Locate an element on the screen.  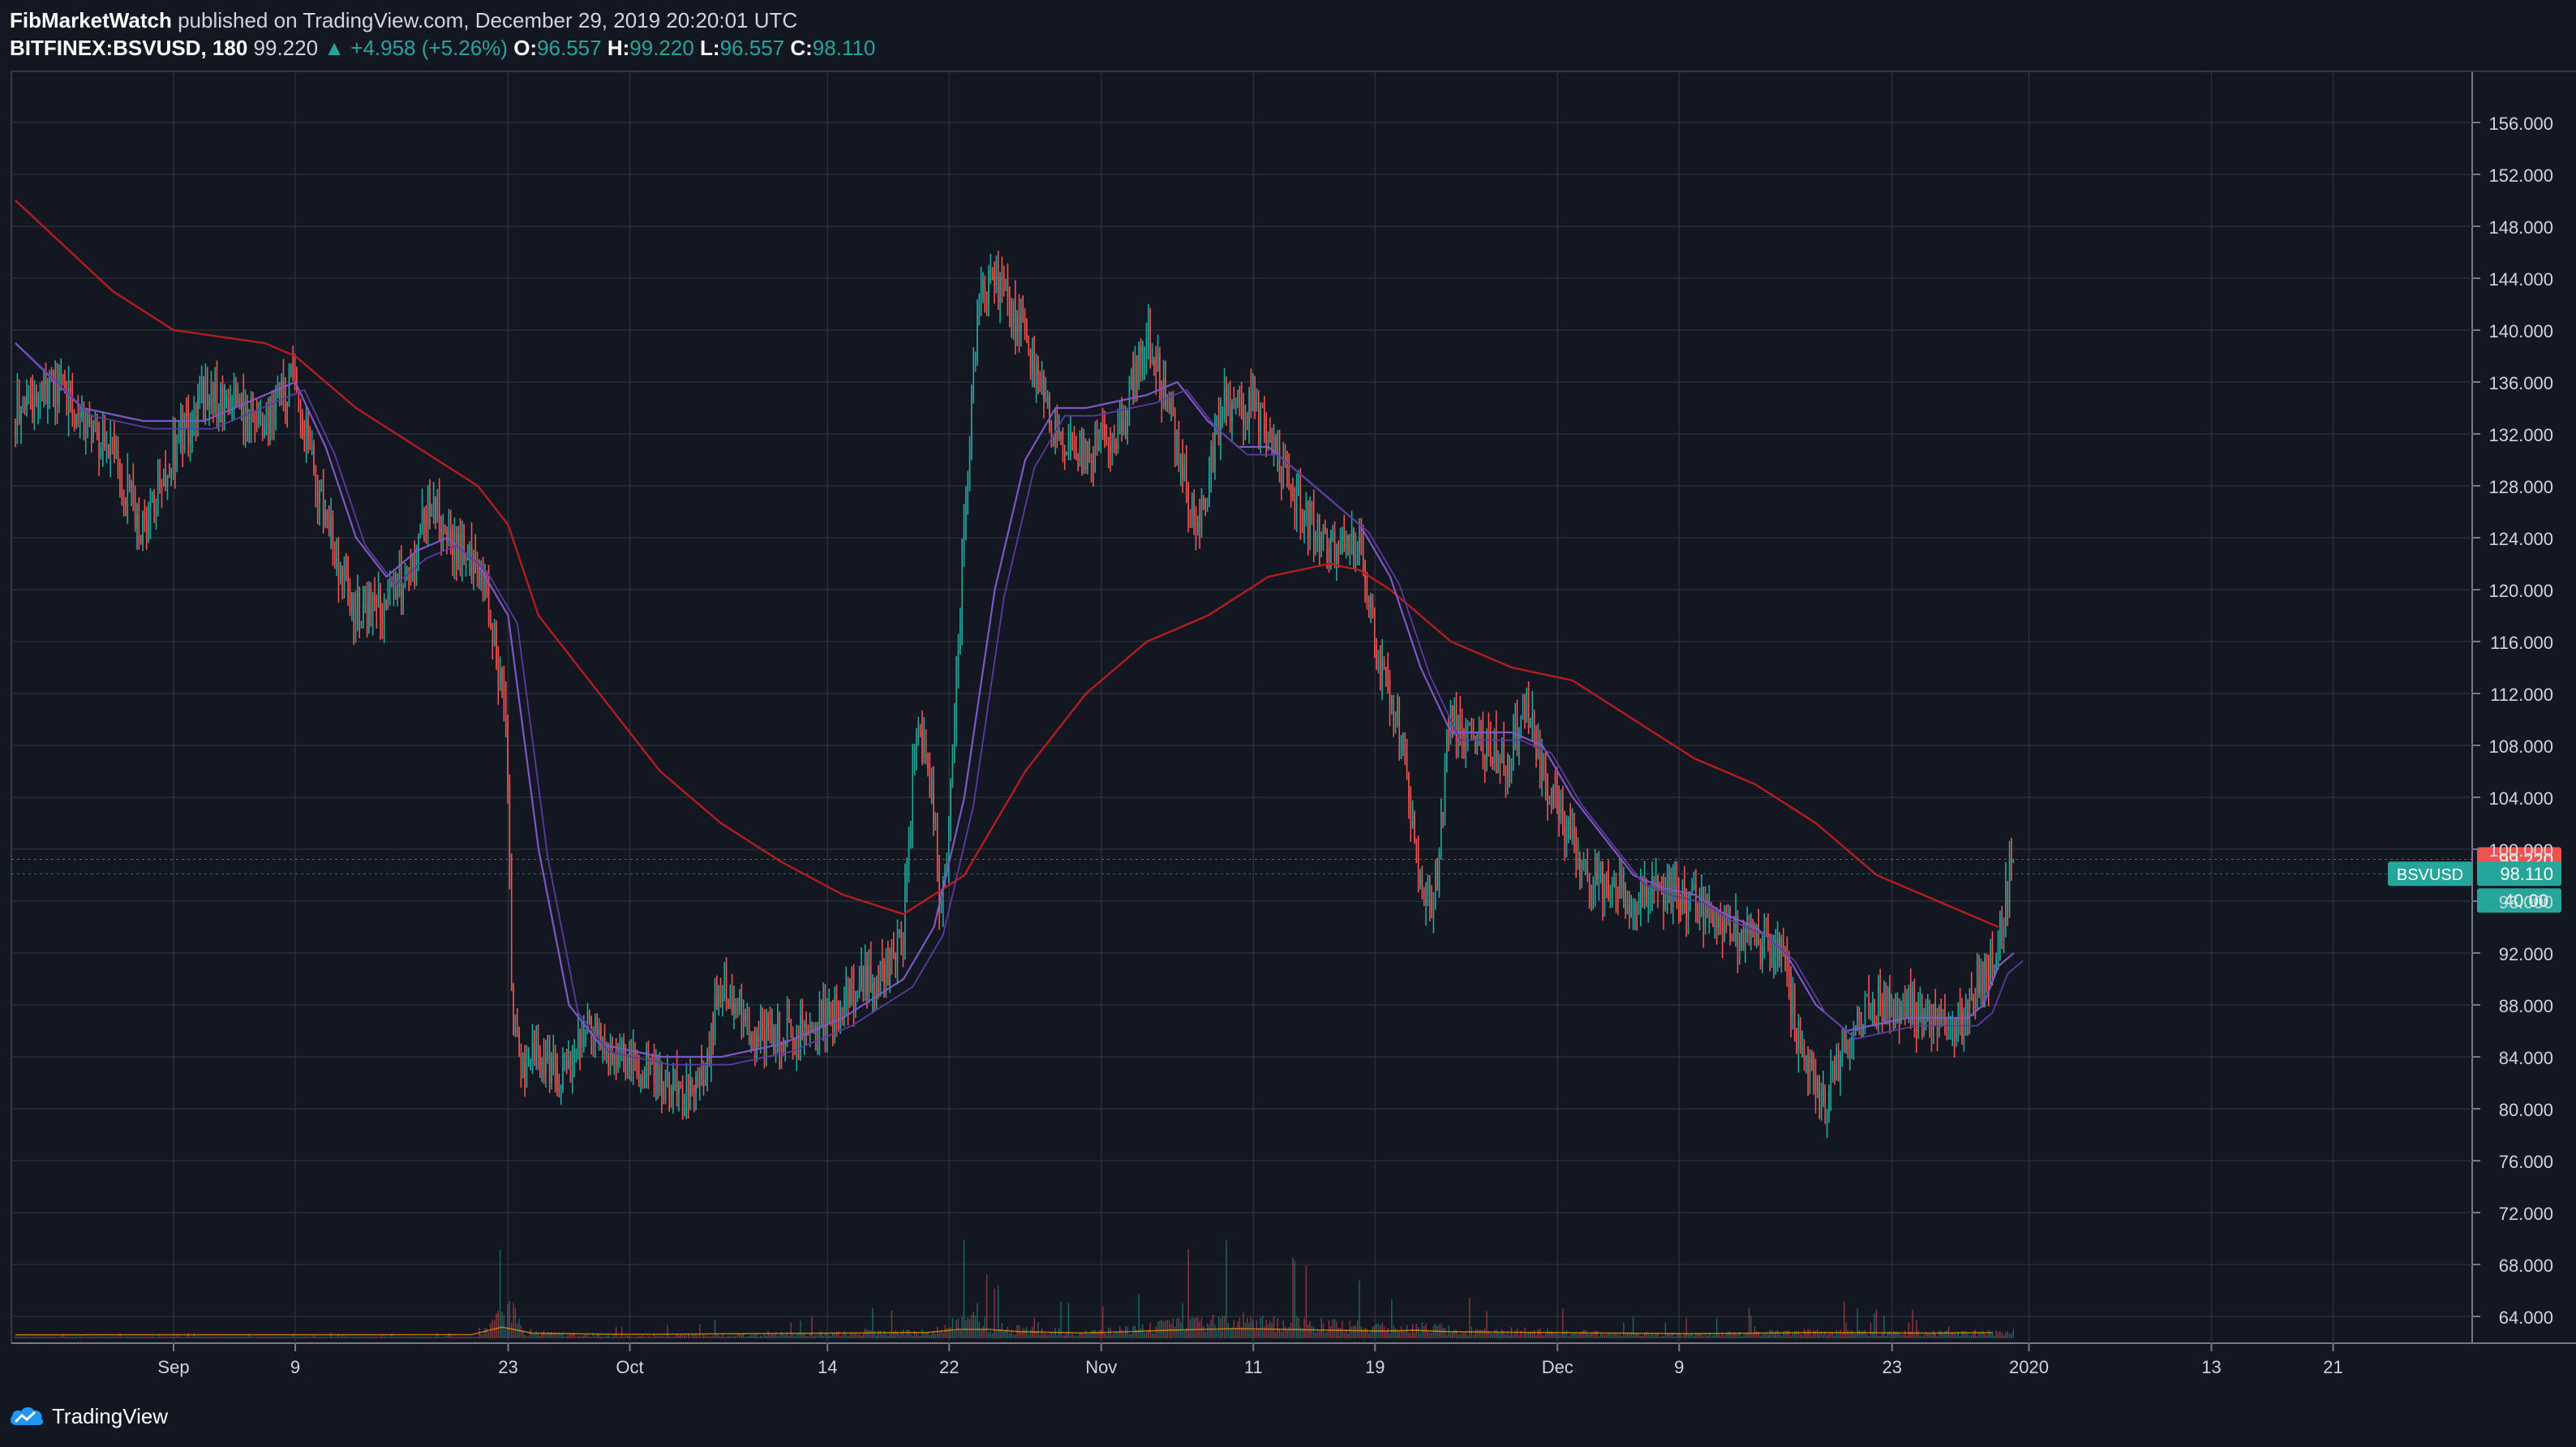
author-name: FibMarketWatch is located at coordinates (91, 20).